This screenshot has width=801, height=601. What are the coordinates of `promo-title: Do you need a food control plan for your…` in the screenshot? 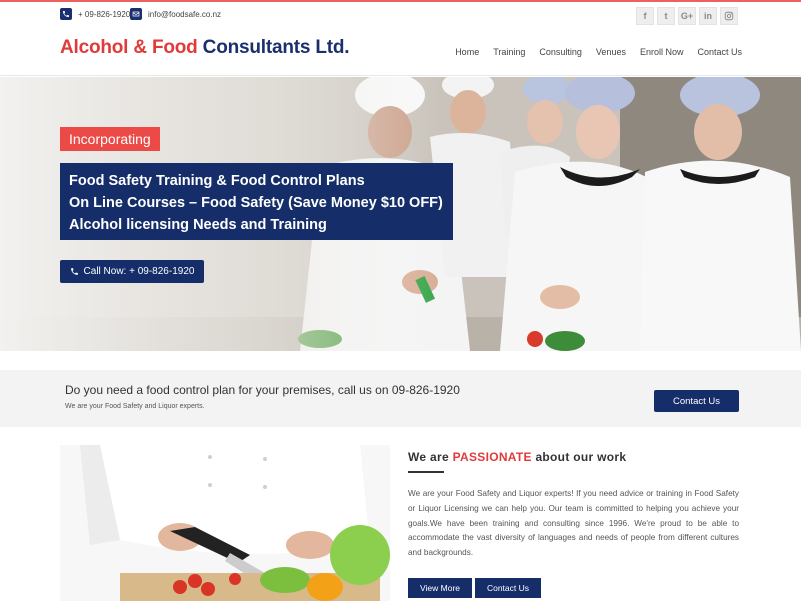 It's located at (262, 390).